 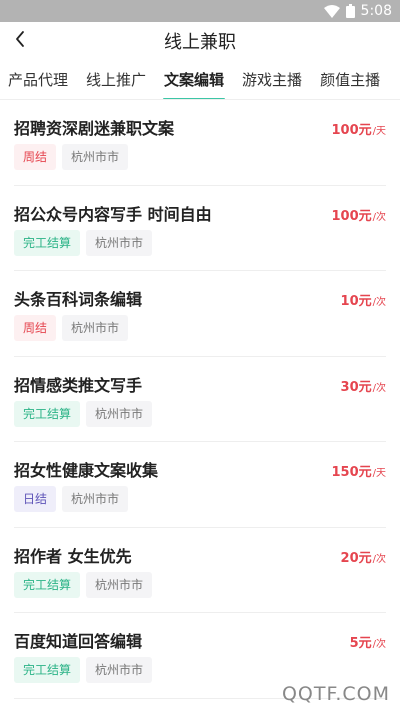 What do you see at coordinates (356, 387) in the screenshot?
I see `salary-amount: 30元` at bounding box center [356, 387].